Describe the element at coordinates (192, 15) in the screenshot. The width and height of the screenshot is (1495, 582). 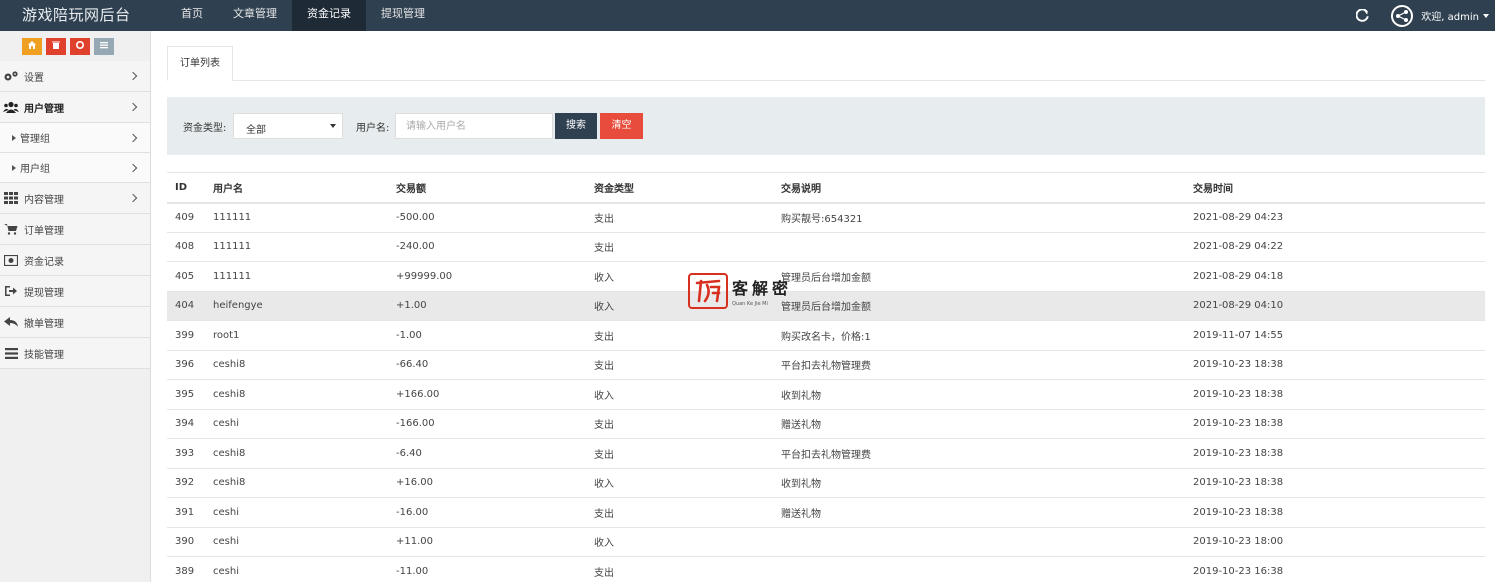
I see `nav-home: 首页` at that location.